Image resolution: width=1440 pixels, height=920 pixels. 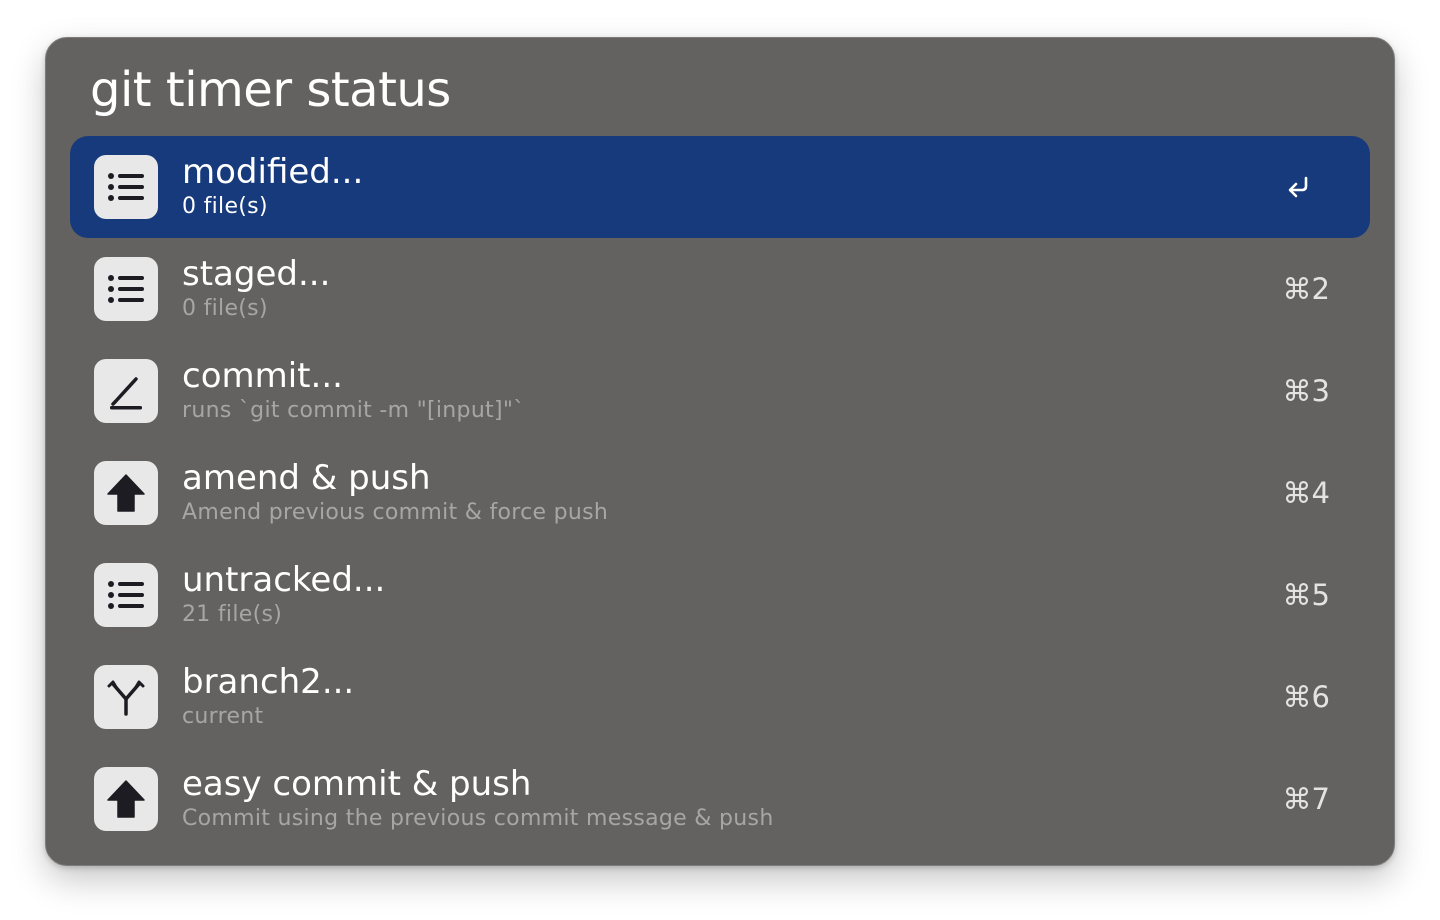 I want to click on keyboard-shortcut: ⌘3, so click(x=1306, y=391).